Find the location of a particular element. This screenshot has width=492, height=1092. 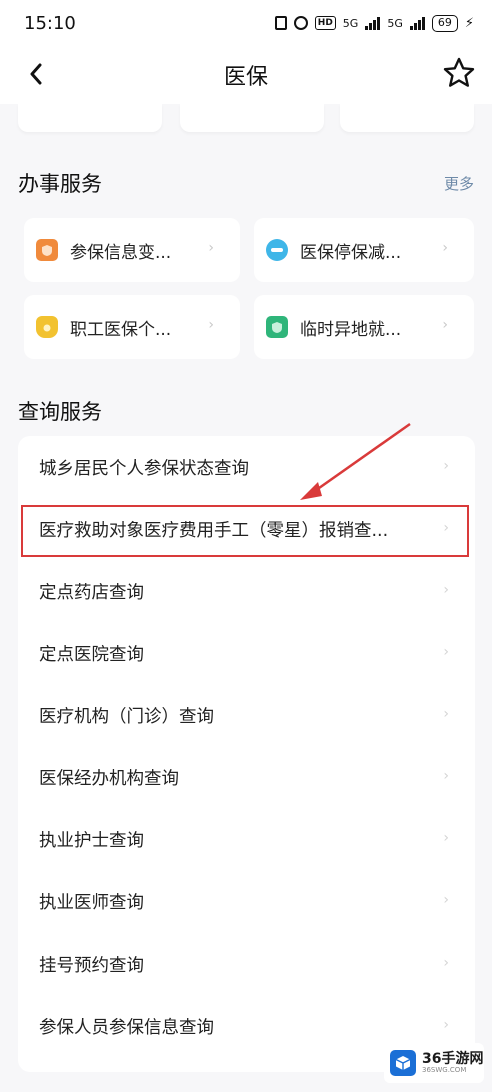

cube-logo-icon is located at coordinates (403, 1063).